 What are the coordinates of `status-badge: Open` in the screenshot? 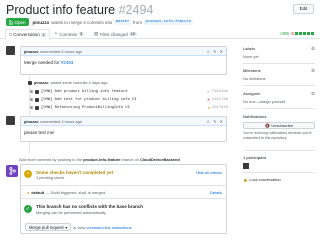 It's located at (17, 22).